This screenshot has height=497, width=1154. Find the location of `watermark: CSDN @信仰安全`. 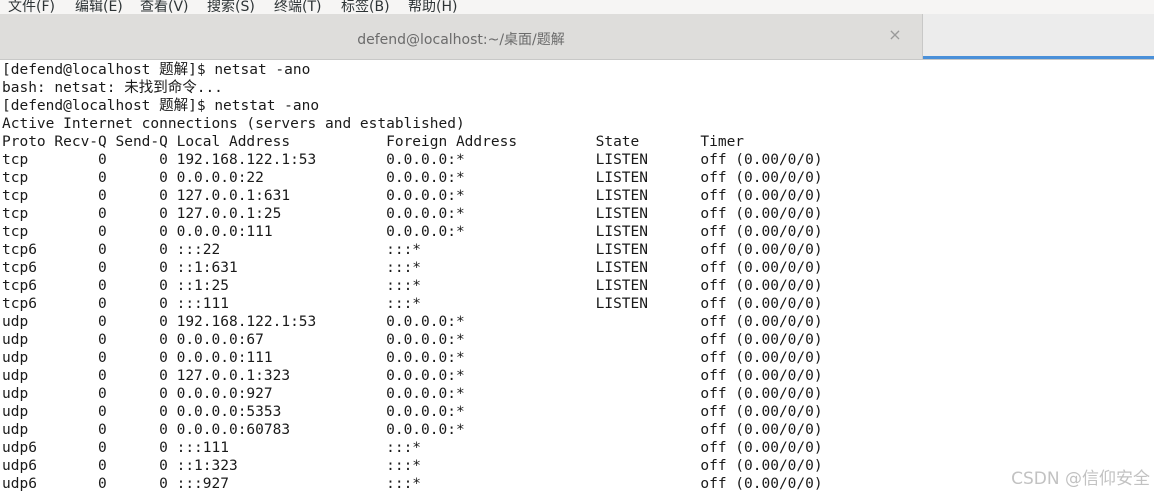

watermark: CSDN @信仰安全 is located at coordinates (1080, 479).